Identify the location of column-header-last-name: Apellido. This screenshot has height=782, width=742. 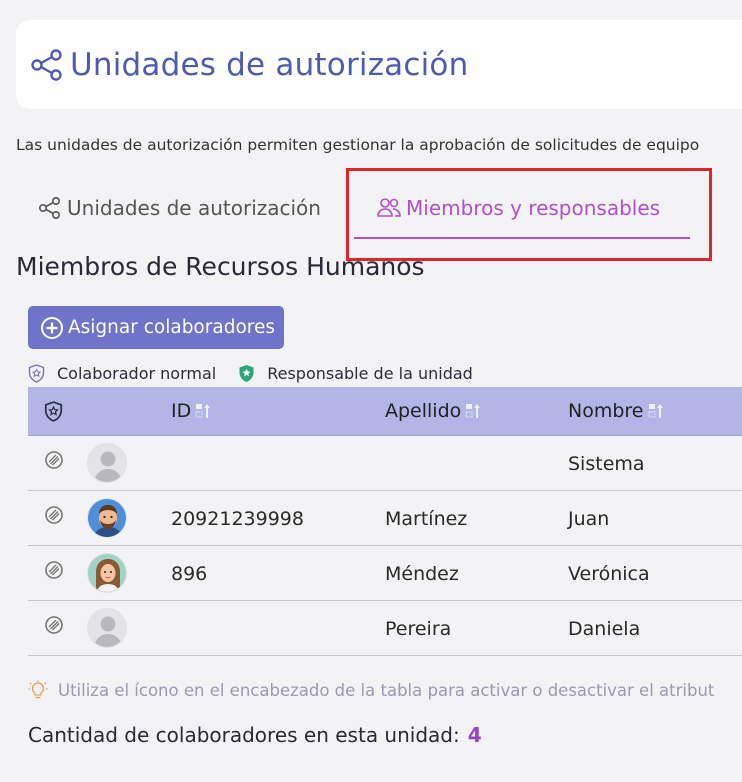
(433, 411).